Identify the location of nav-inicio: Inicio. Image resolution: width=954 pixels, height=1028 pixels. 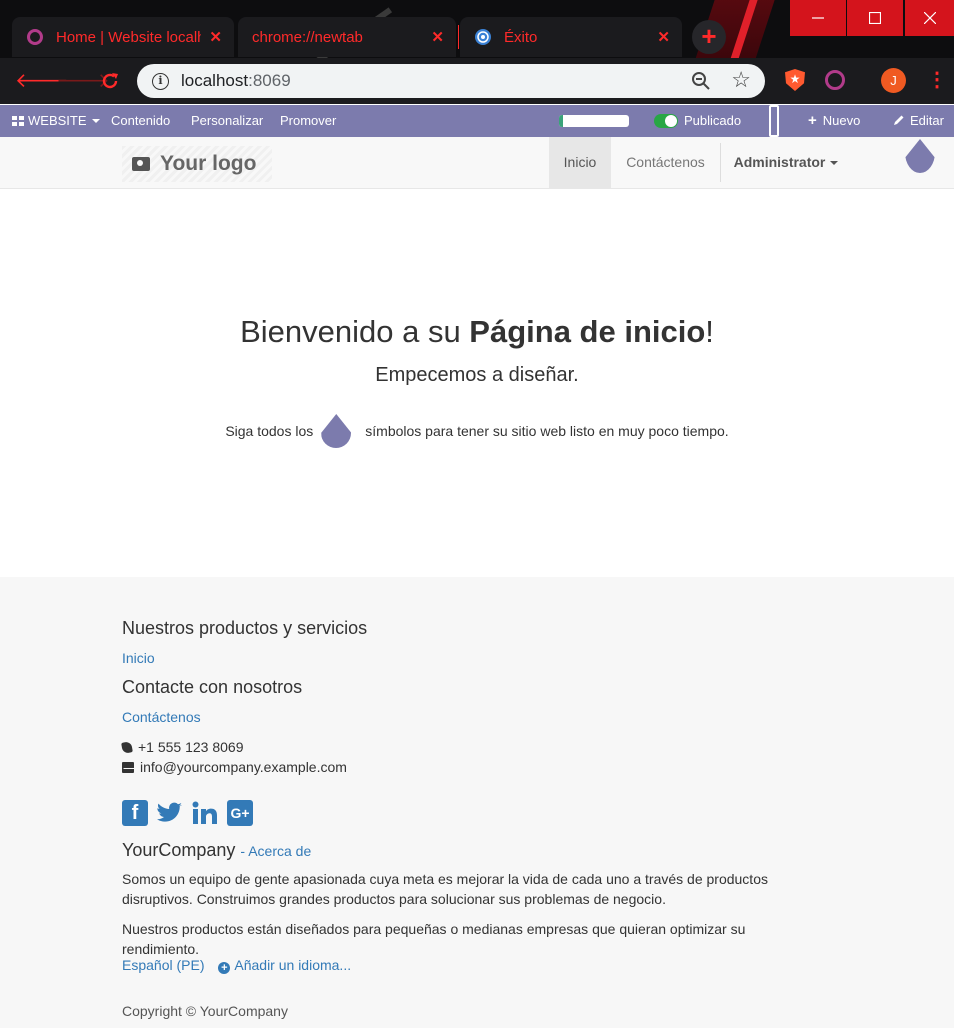
(580, 162).